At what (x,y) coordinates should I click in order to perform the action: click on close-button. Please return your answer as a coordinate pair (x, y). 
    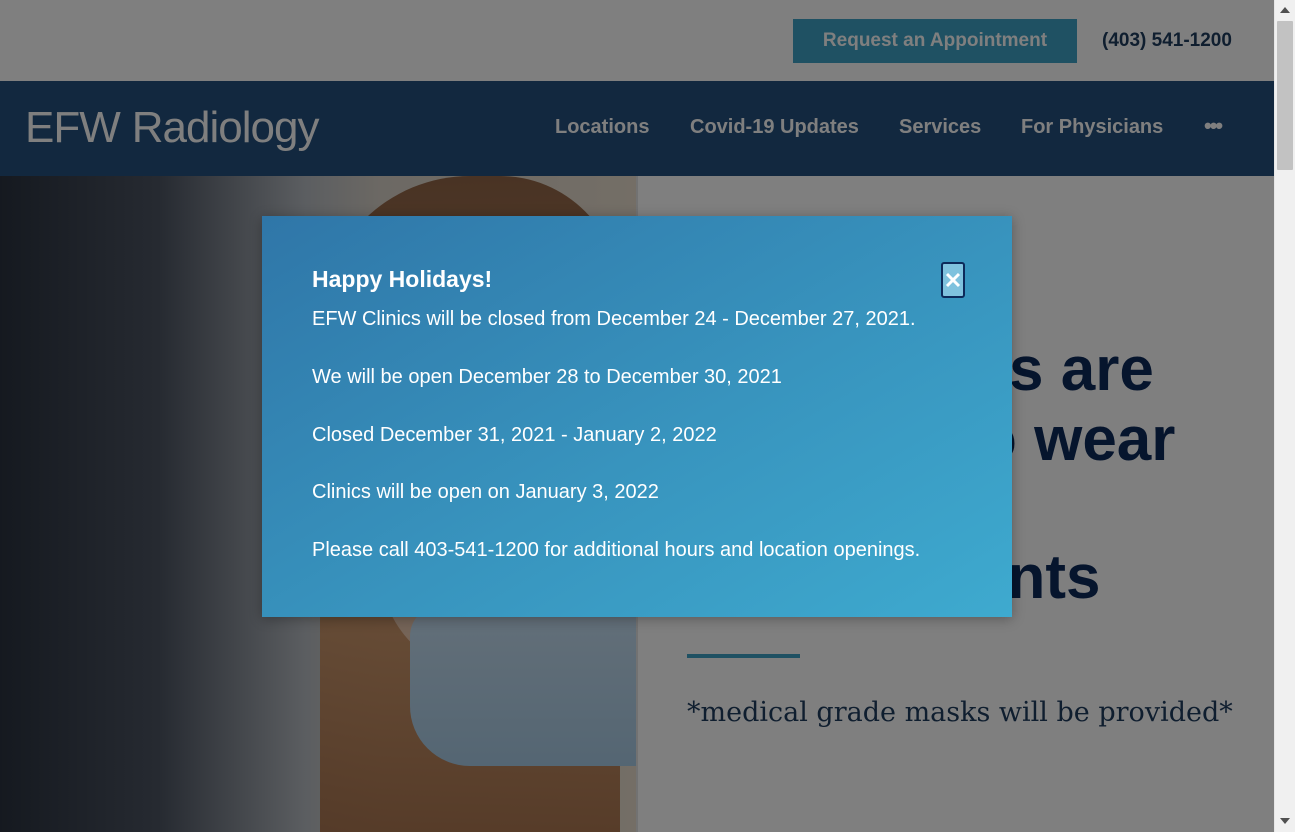
    Looking at the image, I should click on (953, 280).